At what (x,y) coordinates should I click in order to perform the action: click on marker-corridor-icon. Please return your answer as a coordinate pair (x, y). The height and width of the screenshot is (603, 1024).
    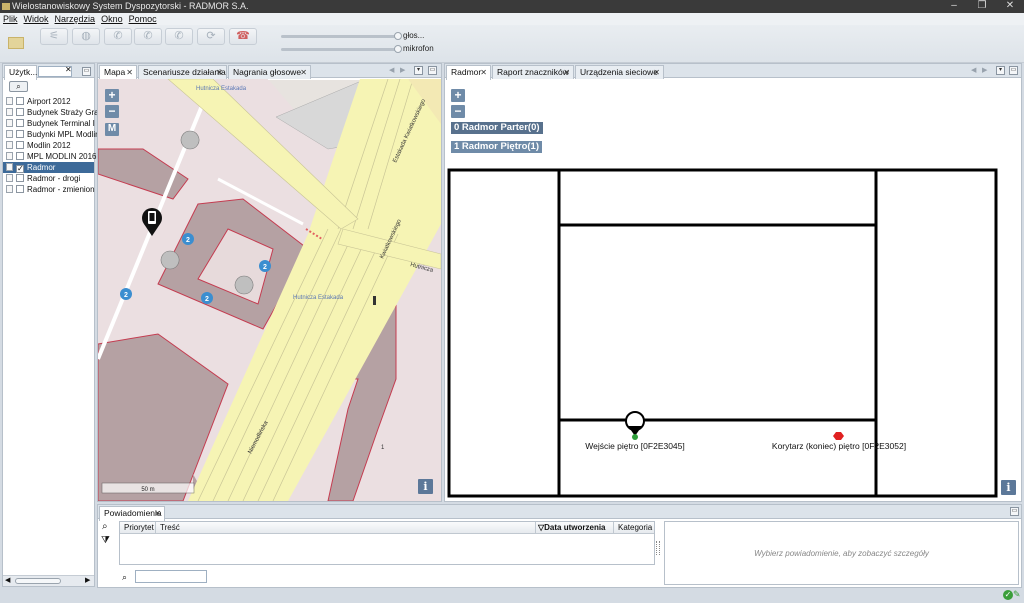
    Looking at the image, I should click on (838, 436).